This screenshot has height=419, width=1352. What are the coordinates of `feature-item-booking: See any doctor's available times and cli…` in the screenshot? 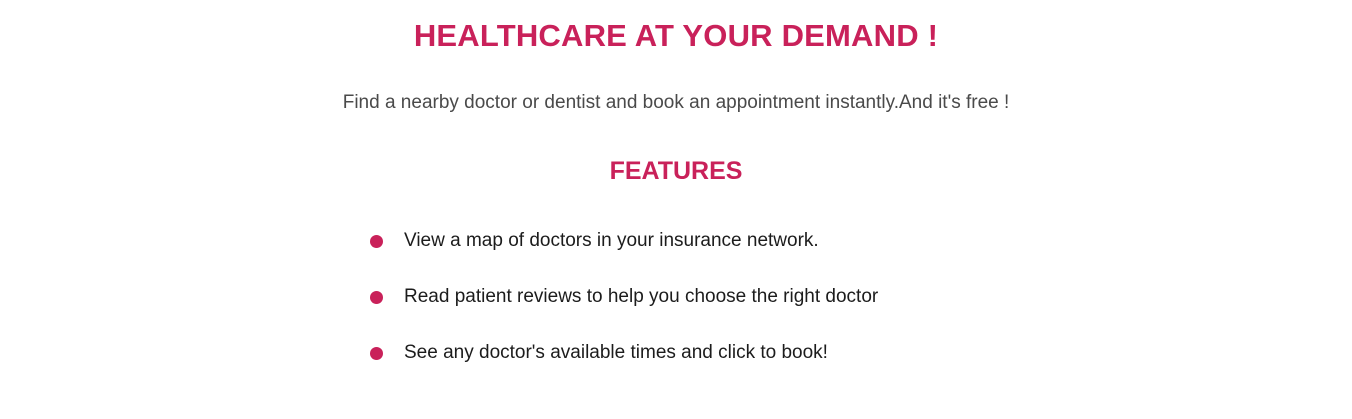 It's located at (624, 366).